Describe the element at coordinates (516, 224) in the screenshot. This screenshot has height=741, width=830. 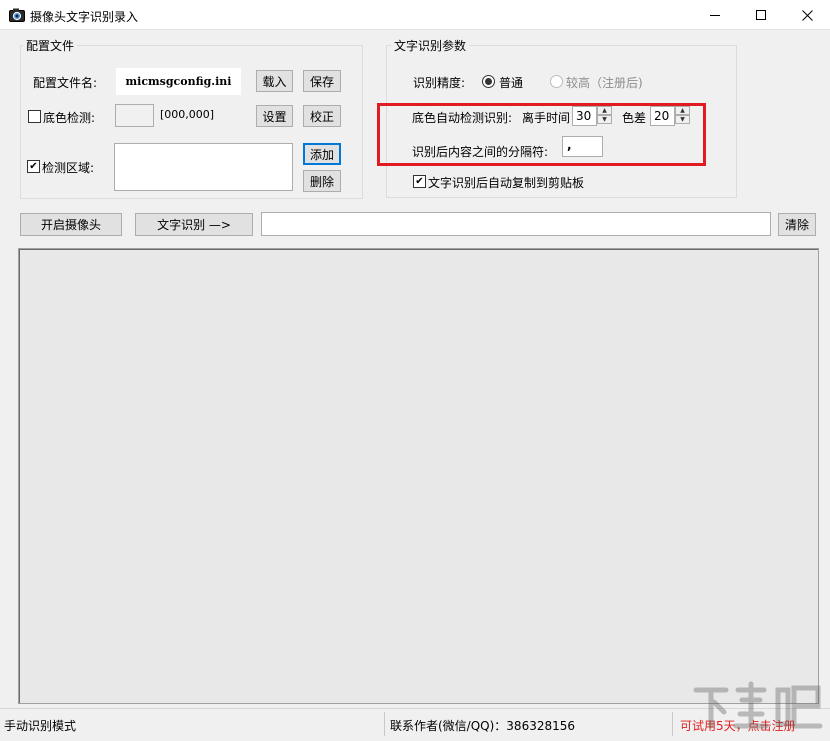
I see `result-text-field` at that location.